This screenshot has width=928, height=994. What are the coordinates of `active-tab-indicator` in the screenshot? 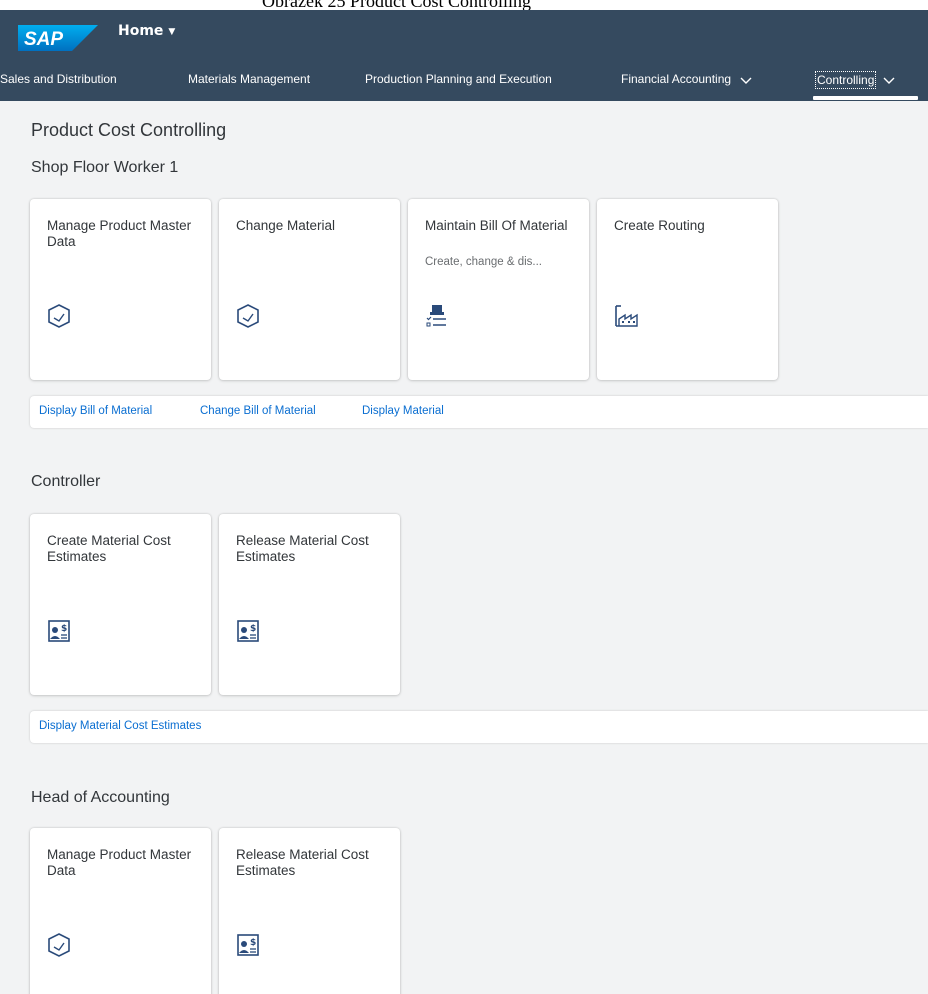 It's located at (865, 98).